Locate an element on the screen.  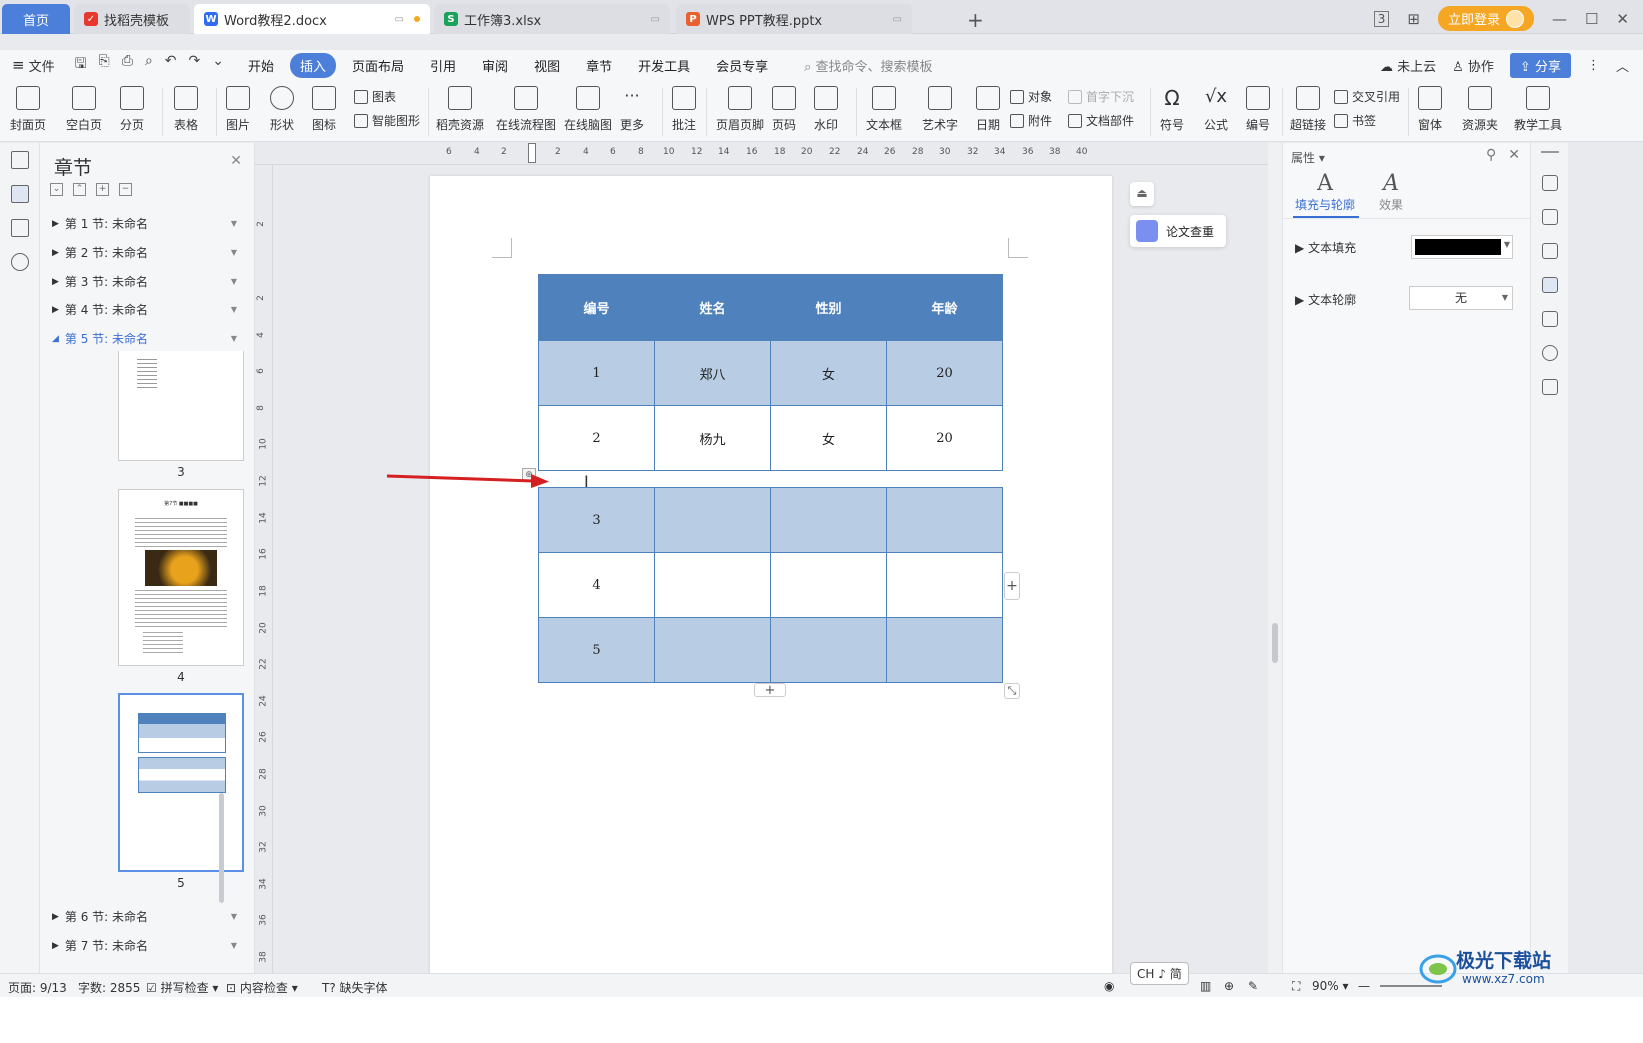
collapse-side-icon: ⏏ is located at coordinates (1142, 194).